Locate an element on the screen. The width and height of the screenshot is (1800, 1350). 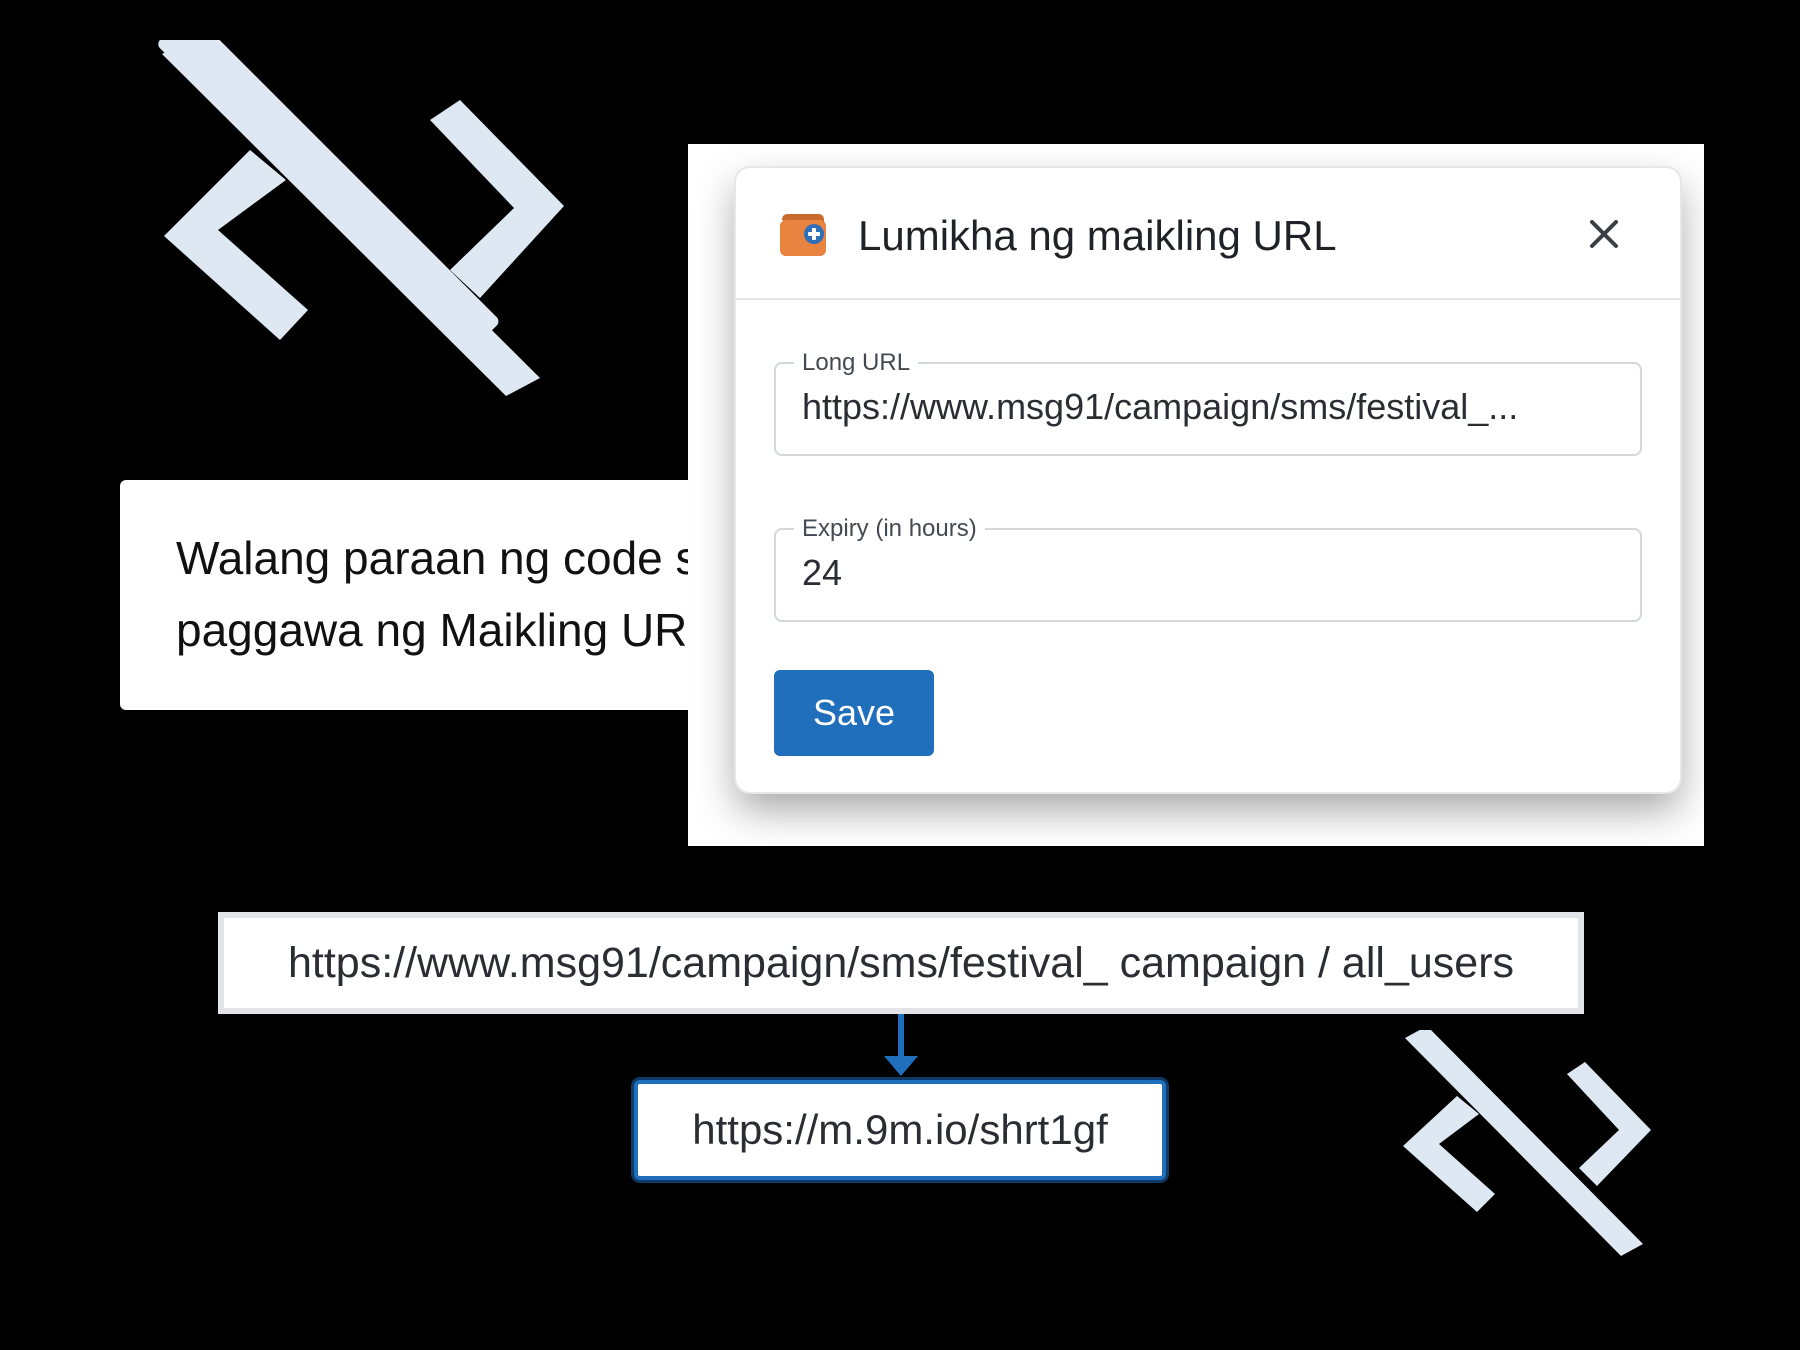
code-bracket-decoration-icon-small is located at coordinates (1527, 1143).